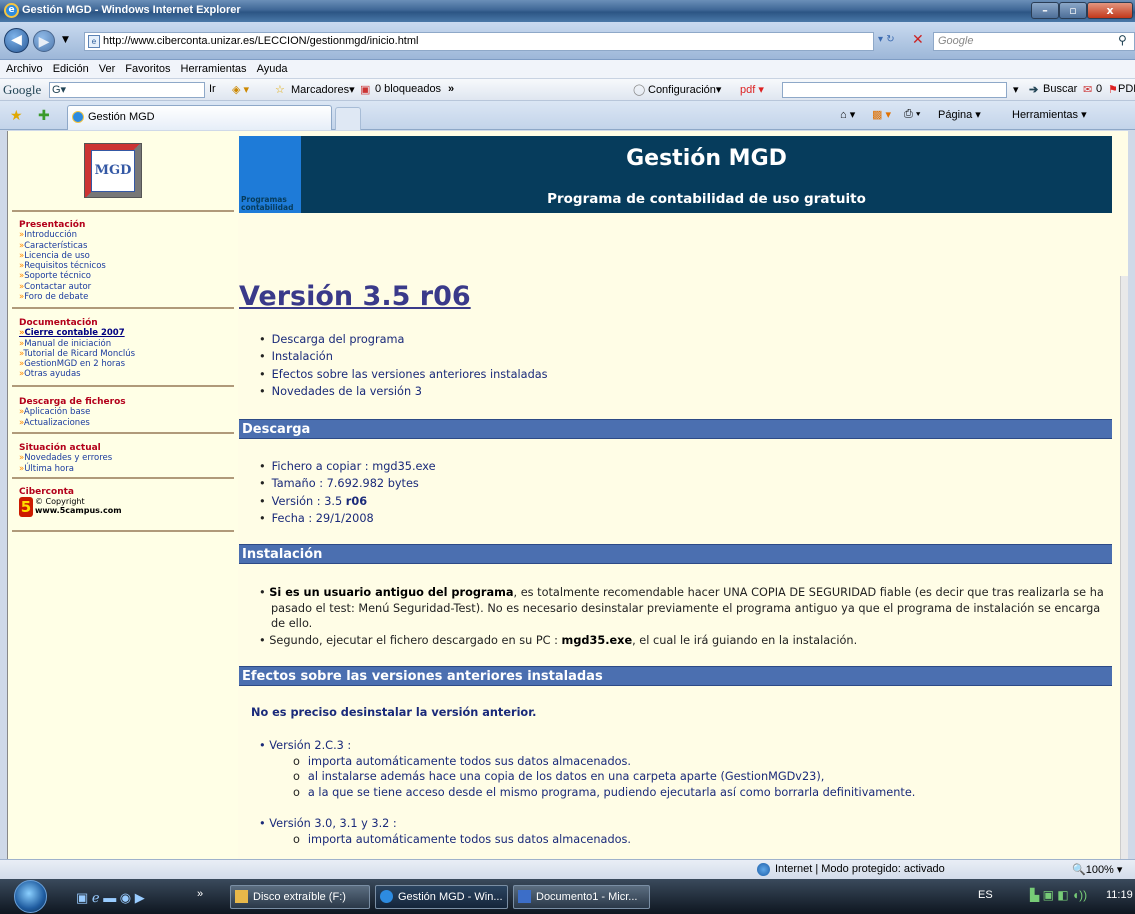  What do you see at coordinates (1110, 10) in the screenshot?
I see `close-button: x` at bounding box center [1110, 10].